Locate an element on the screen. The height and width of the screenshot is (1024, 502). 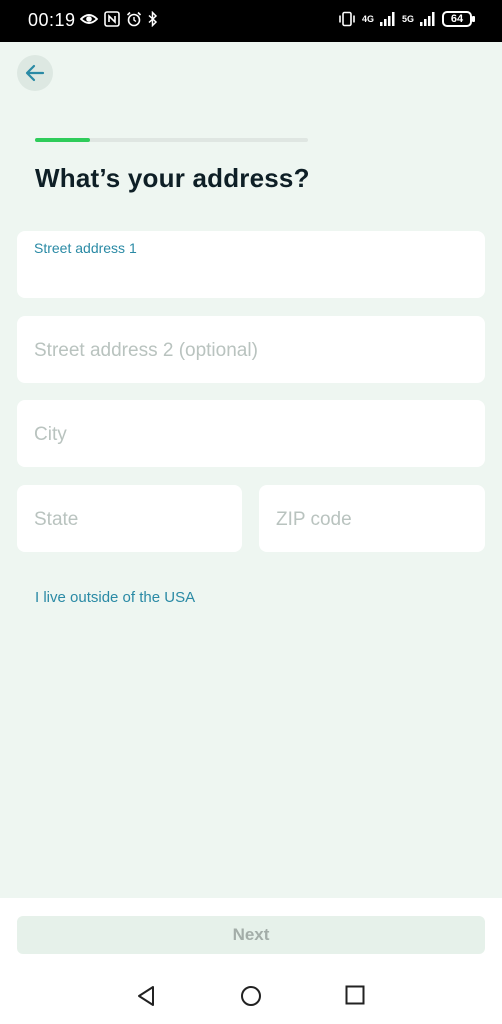
eye-icon is located at coordinates (89, 19).